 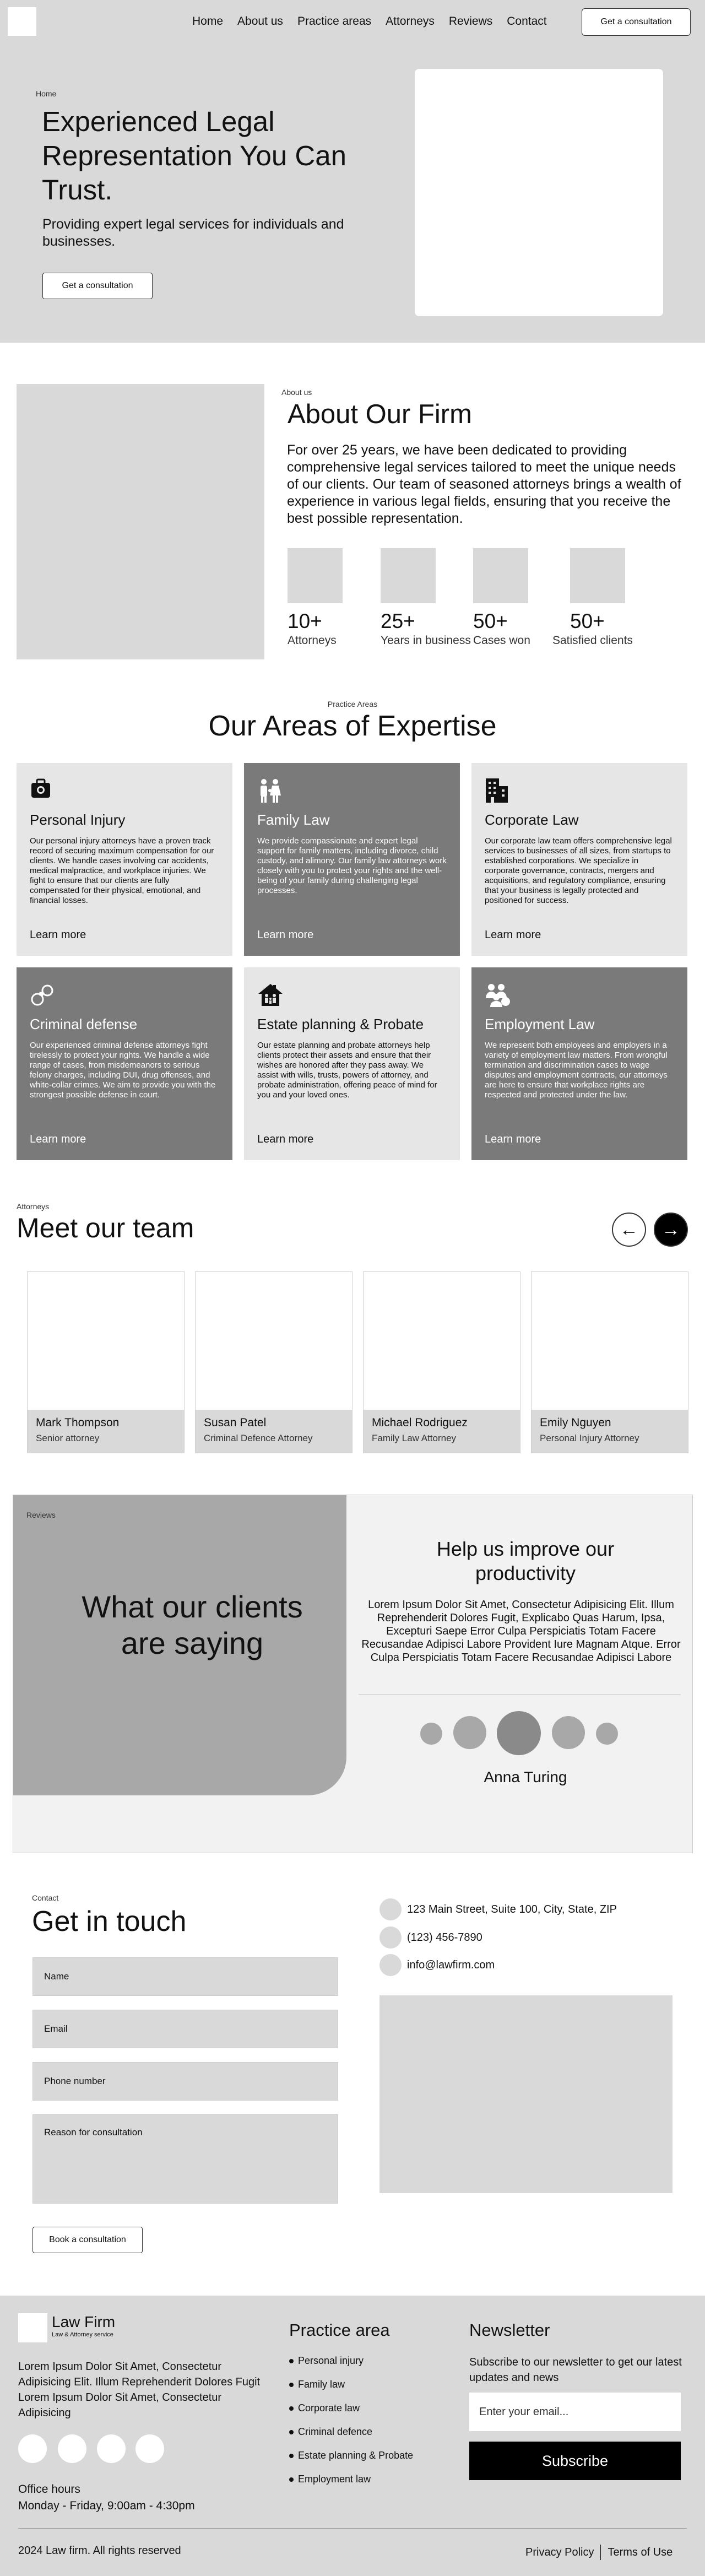 What do you see at coordinates (87, 2240) in the screenshot?
I see `book-consultation-button: Book a consultation` at bounding box center [87, 2240].